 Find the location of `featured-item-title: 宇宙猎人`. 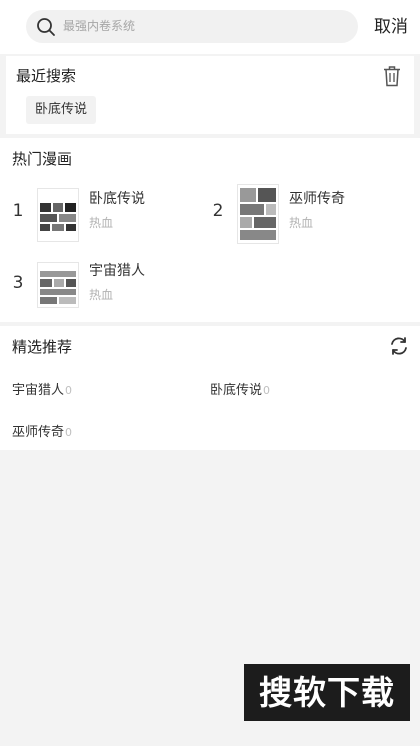

featured-item-title: 宇宙猎人 is located at coordinates (38, 390).